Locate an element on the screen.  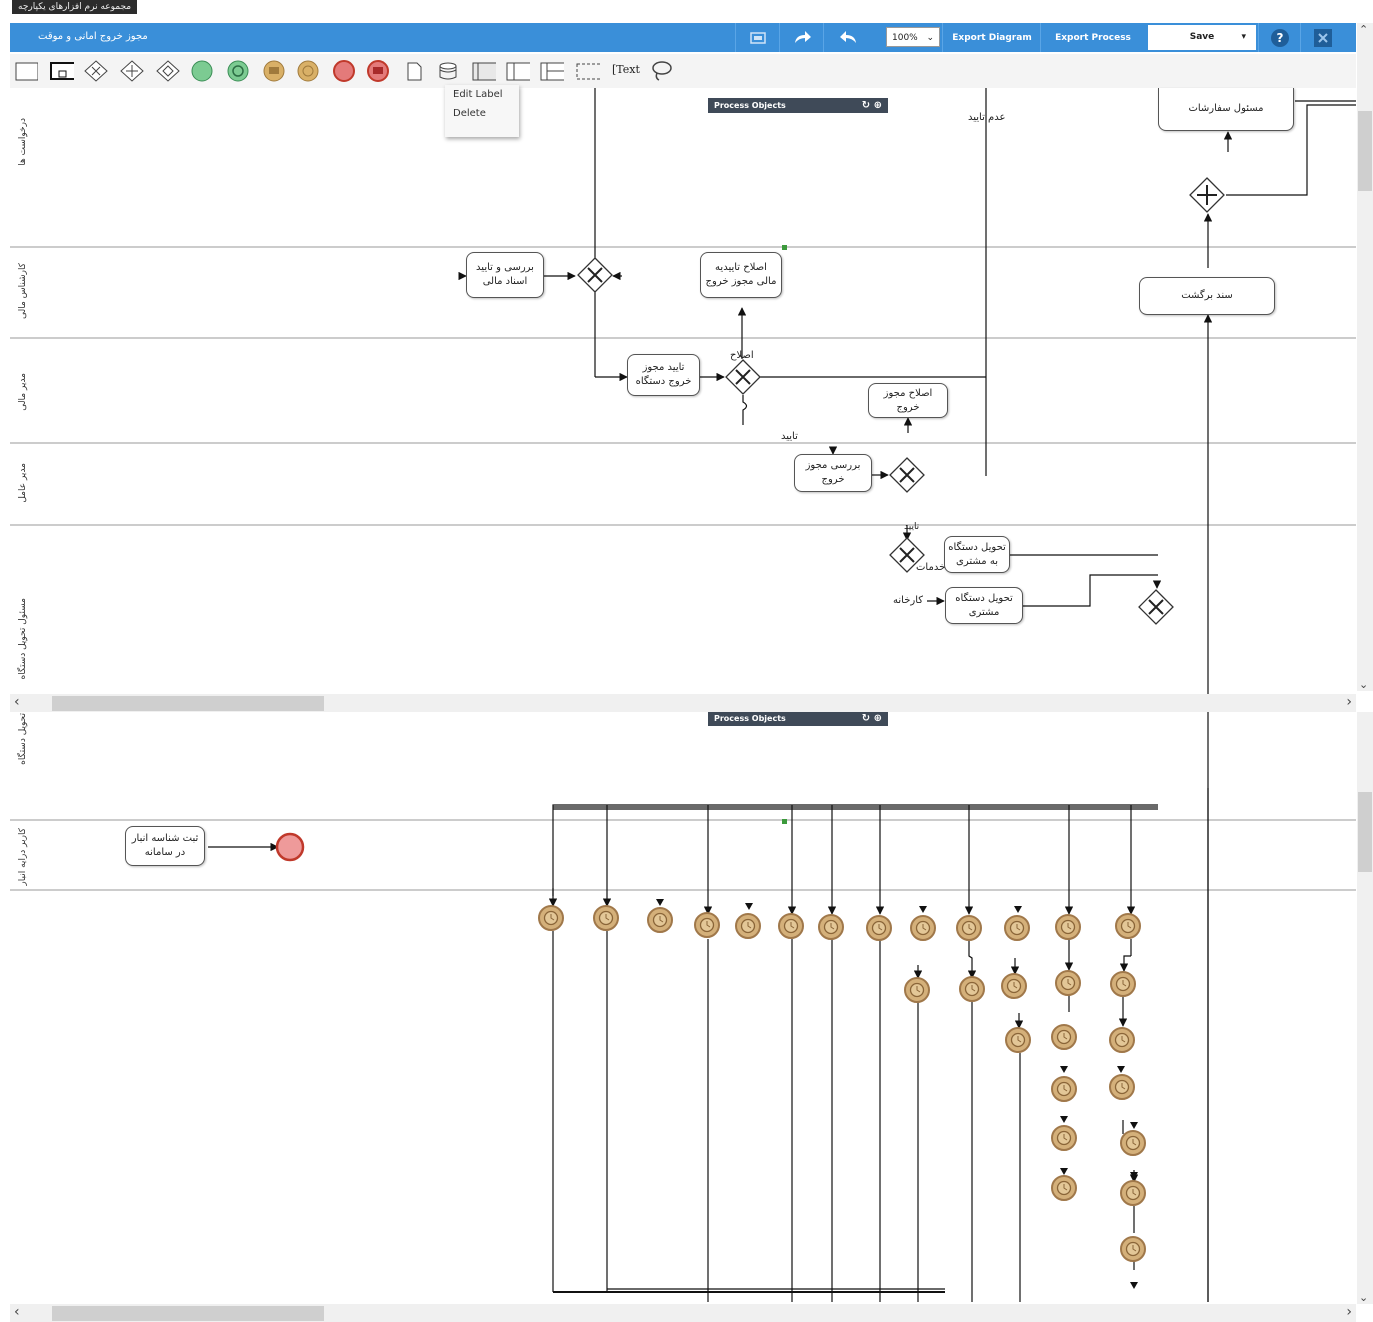
zoom-select: 100% ⌄ is located at coordinates (913, 37).